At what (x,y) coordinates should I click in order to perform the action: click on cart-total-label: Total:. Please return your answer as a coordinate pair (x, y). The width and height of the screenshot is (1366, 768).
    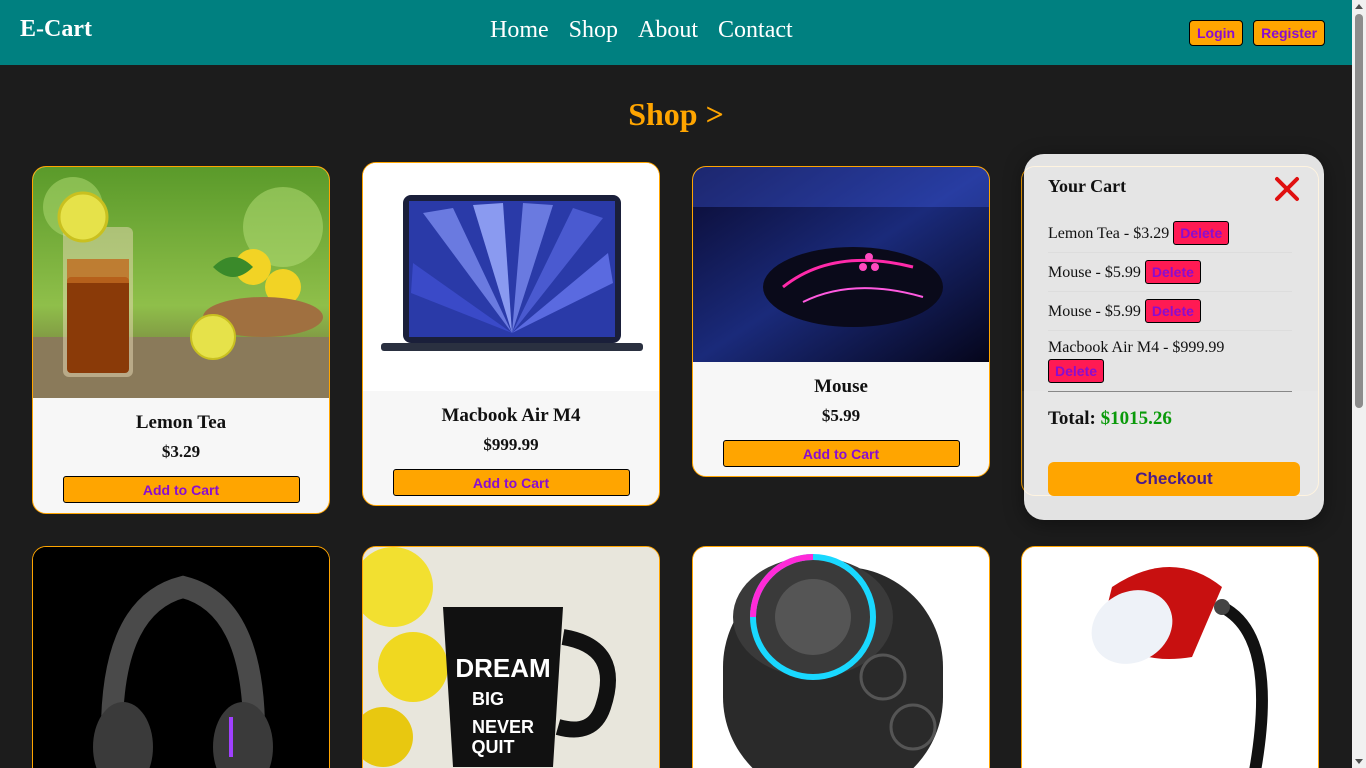
    Looking at the image, I should click on (1072, 418).